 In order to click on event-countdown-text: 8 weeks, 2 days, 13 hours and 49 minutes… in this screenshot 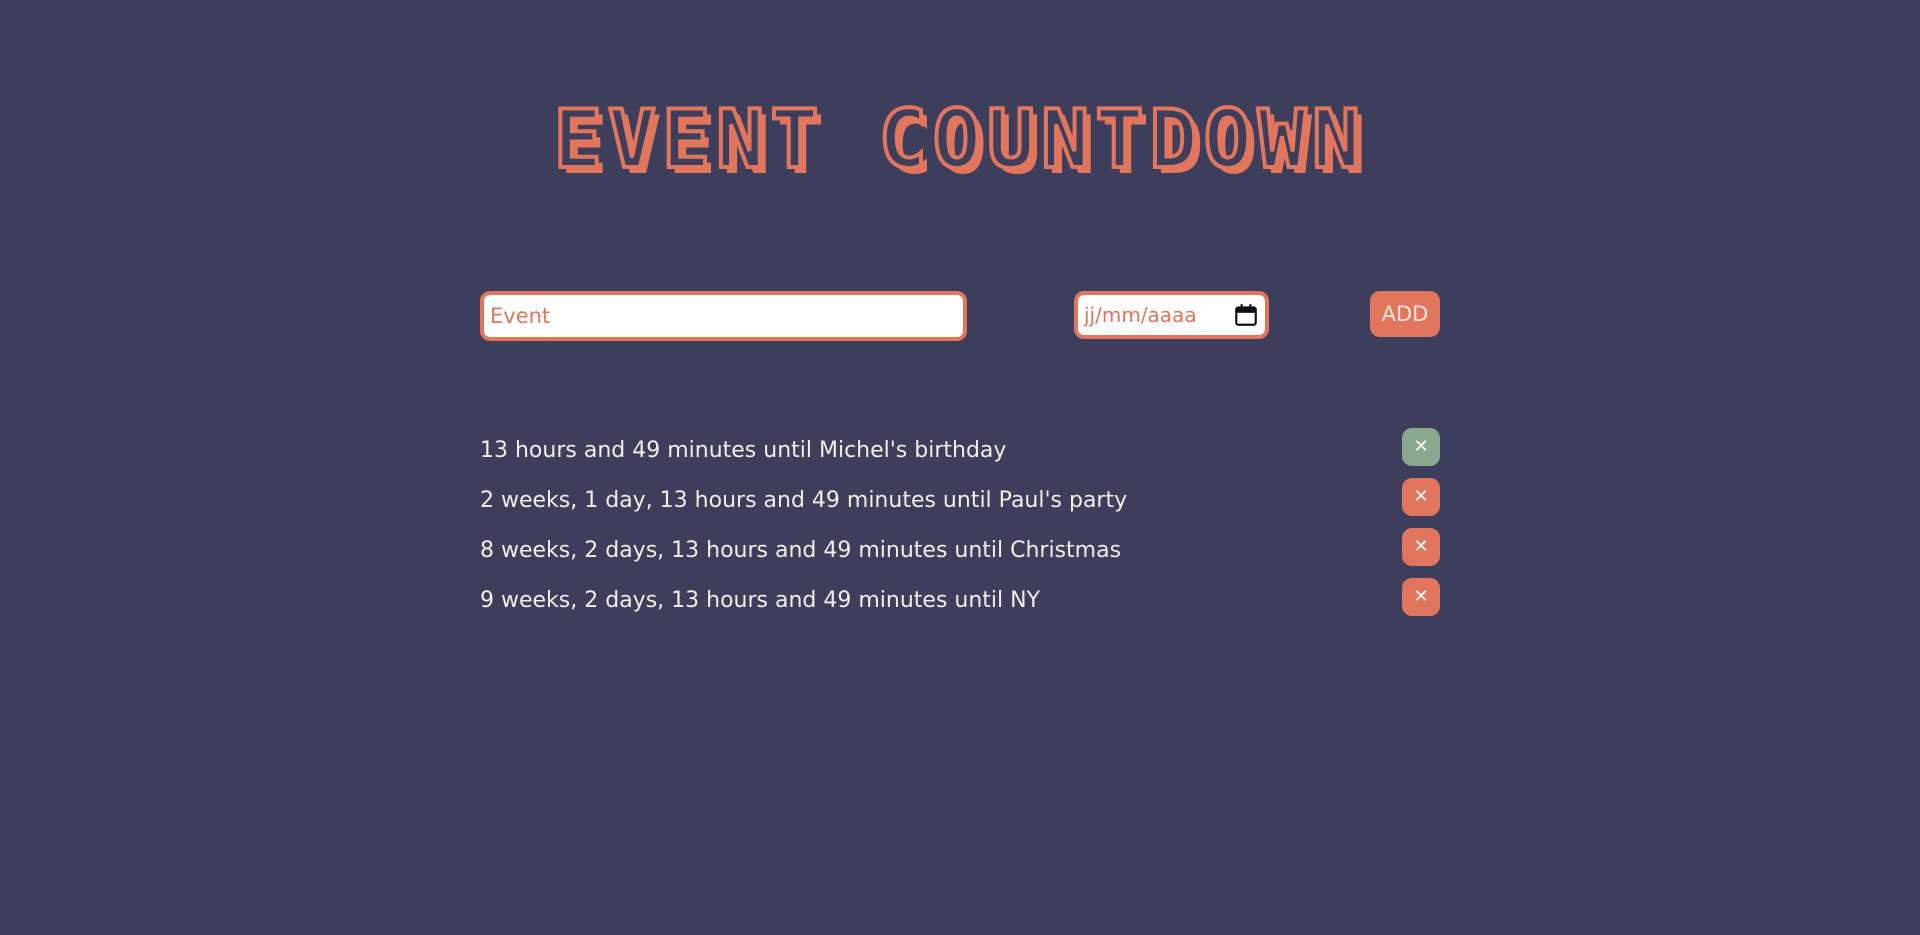, I will do `click(801, 550)`.